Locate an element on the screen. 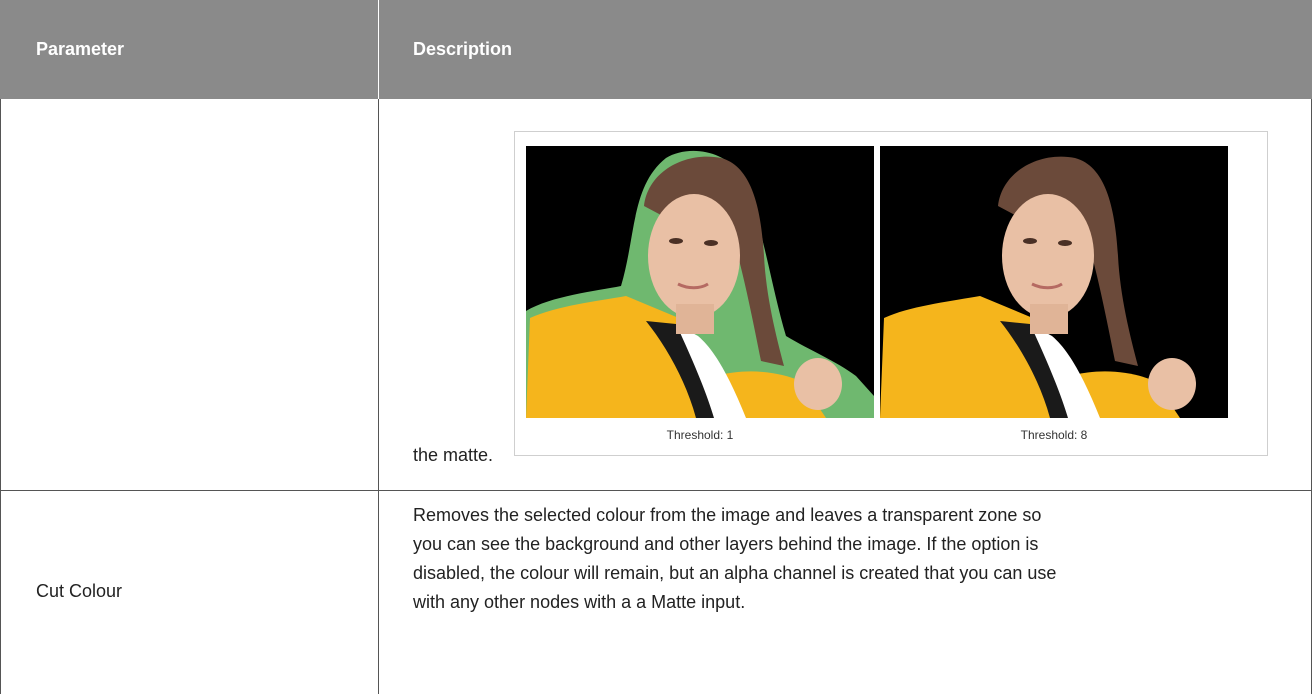 This screenshot has height=694, width=1312. header-description: Description is located at coordinates (463, 49).